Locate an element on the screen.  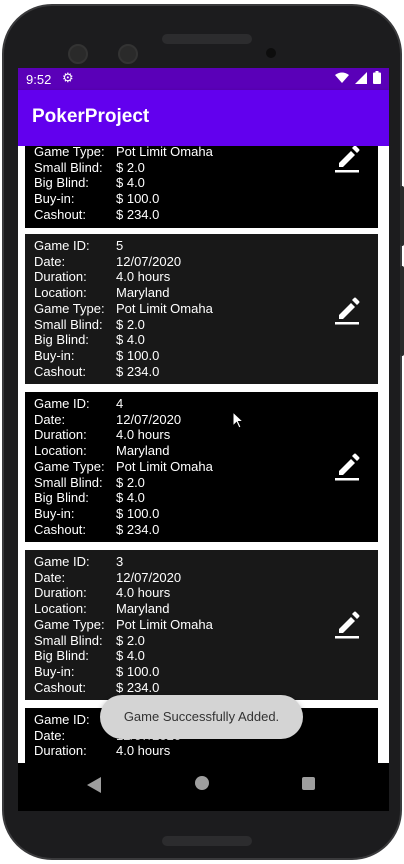
status-time: 9:52 is located at coordinates (39, 79).